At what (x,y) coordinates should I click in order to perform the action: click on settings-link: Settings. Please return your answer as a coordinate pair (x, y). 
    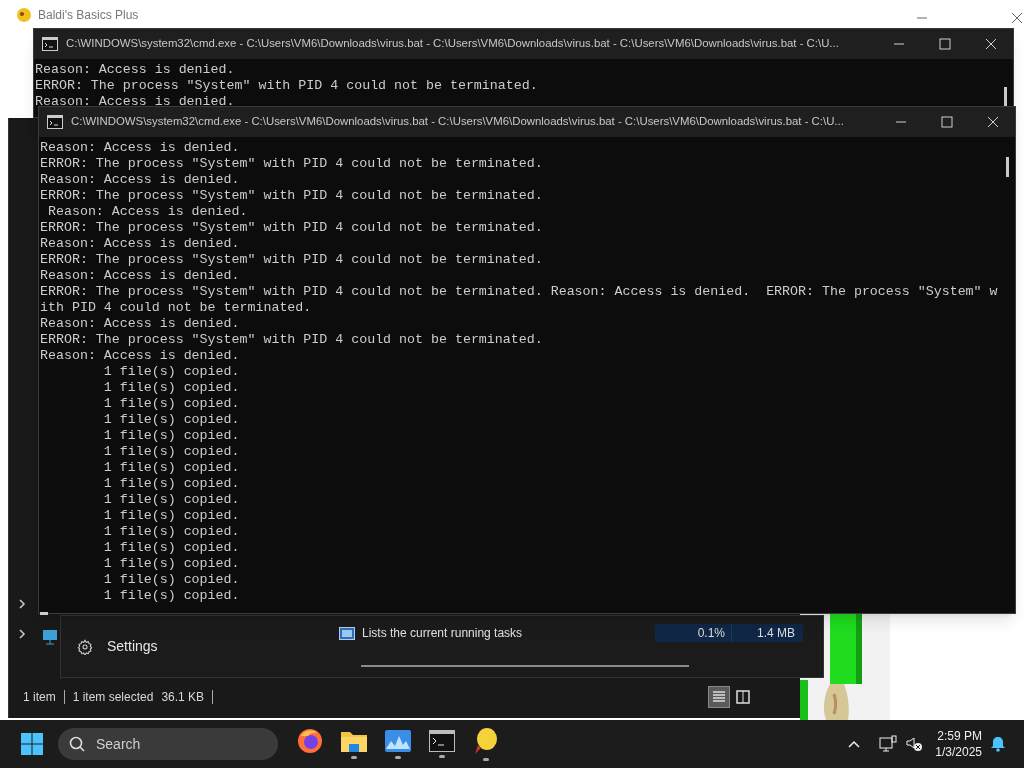
    Looking at the image, I should click on (132, 646).